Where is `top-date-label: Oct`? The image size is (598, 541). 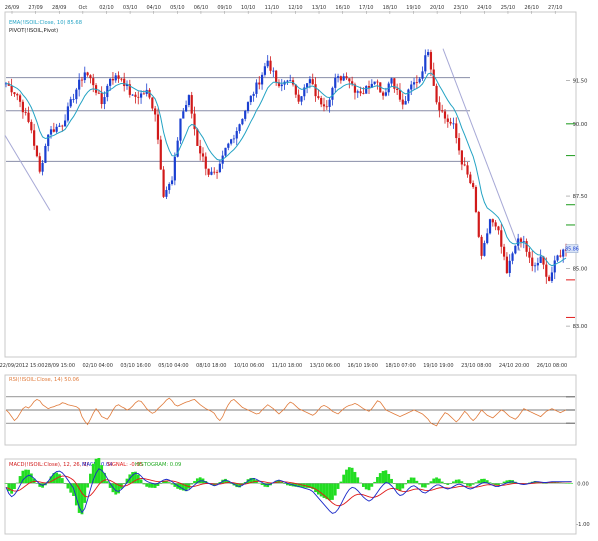 top-date-label: Oct is located at coordinates (83, 8).